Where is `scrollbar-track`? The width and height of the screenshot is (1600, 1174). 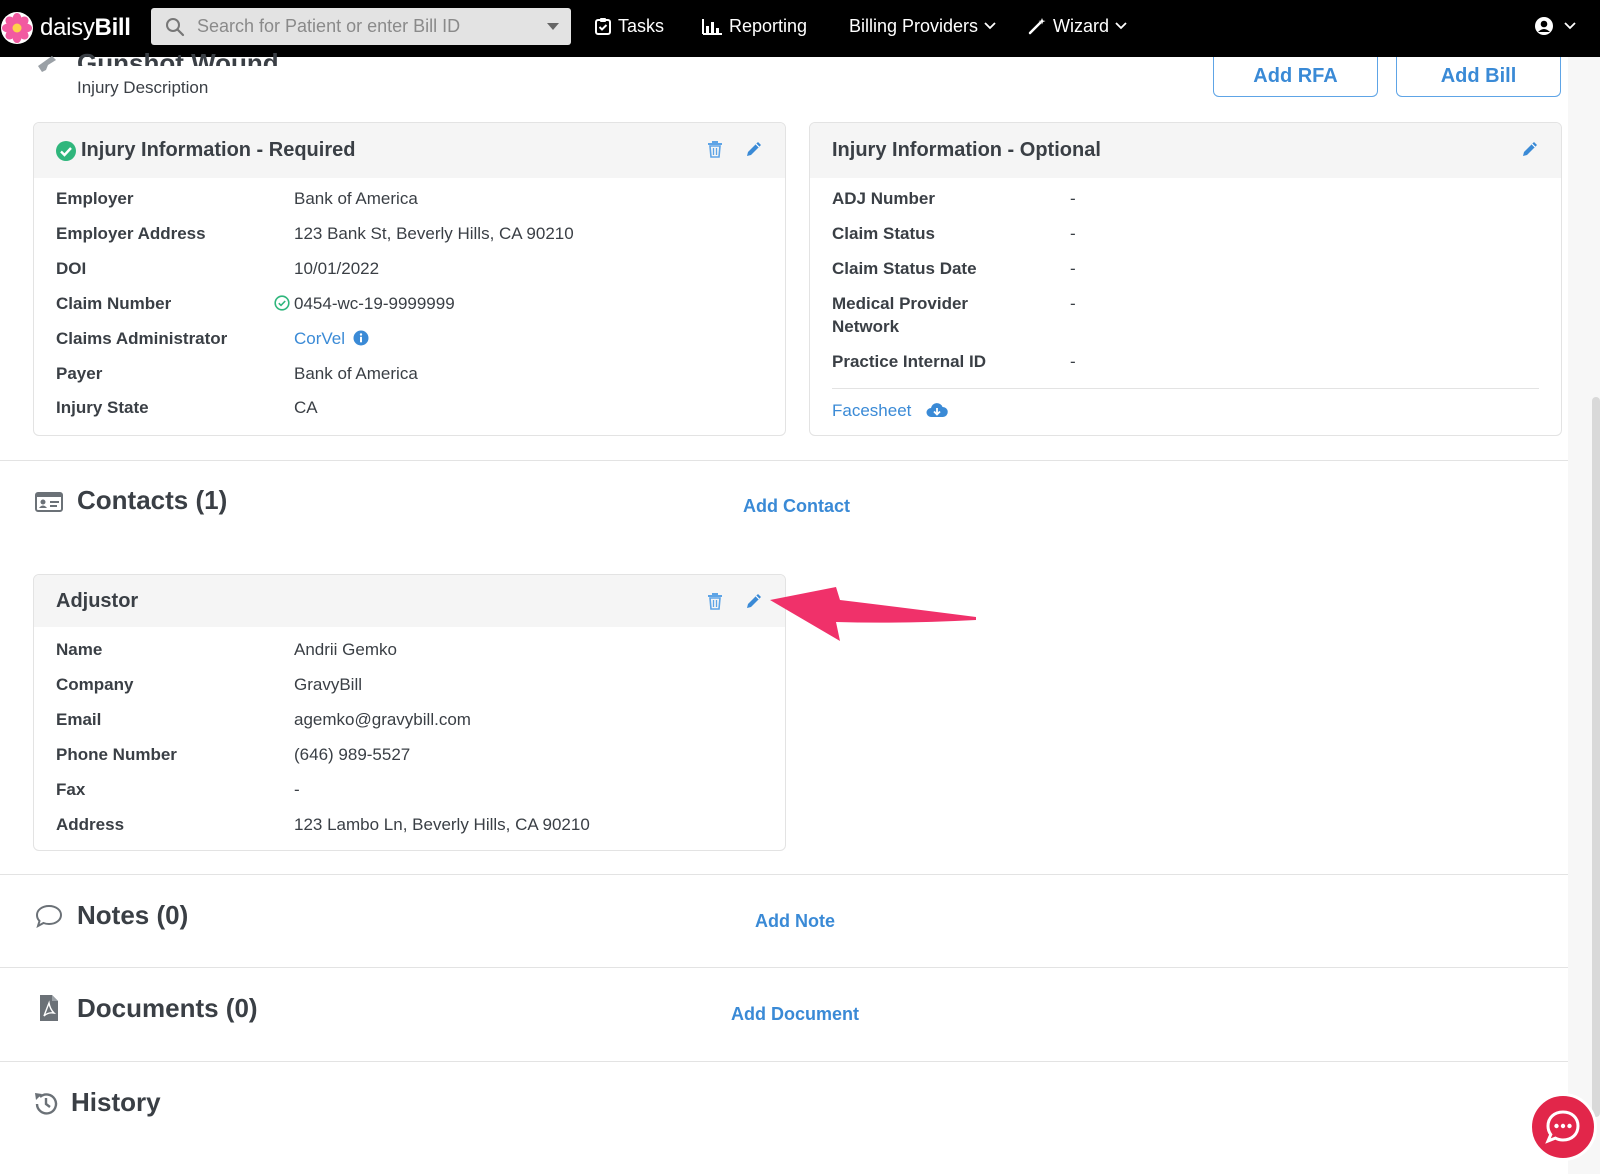 scrollbar-track is located at coordinates (1584, 615).